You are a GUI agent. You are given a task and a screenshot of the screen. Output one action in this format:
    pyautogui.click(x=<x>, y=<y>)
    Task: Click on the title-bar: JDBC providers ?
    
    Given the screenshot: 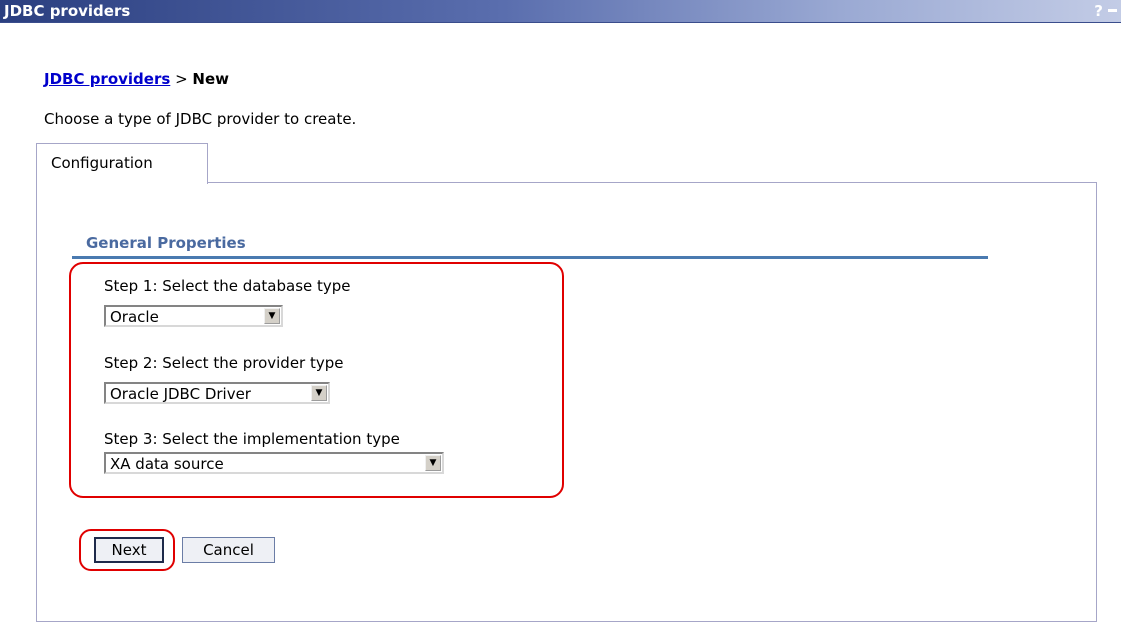 What is the action you would take?
    pyautogui.click(x=560, y=11)
    